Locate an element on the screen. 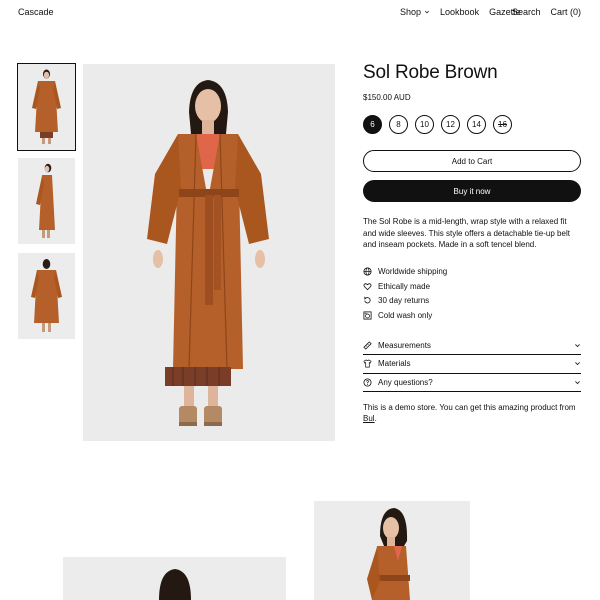 This screenshot has height=600, width=600. thumbnail-back is located at coordinates (46, 296).